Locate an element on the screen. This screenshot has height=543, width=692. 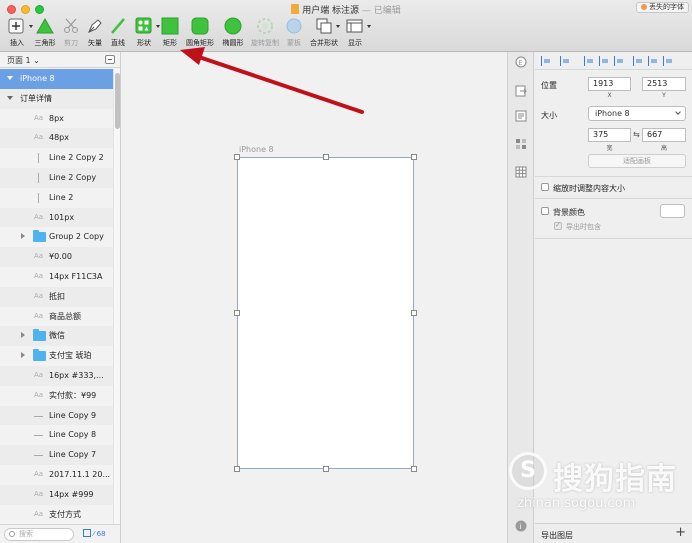
resize-handle-bottom-right is located at coordinates (414, 469).